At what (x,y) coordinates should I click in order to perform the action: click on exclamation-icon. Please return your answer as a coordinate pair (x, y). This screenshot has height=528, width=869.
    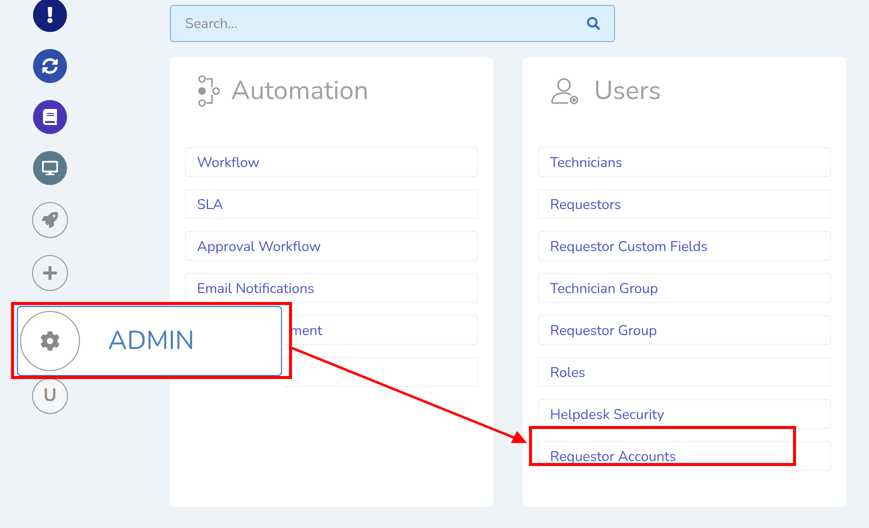
    Looking at the image, I should click on (50, 16).